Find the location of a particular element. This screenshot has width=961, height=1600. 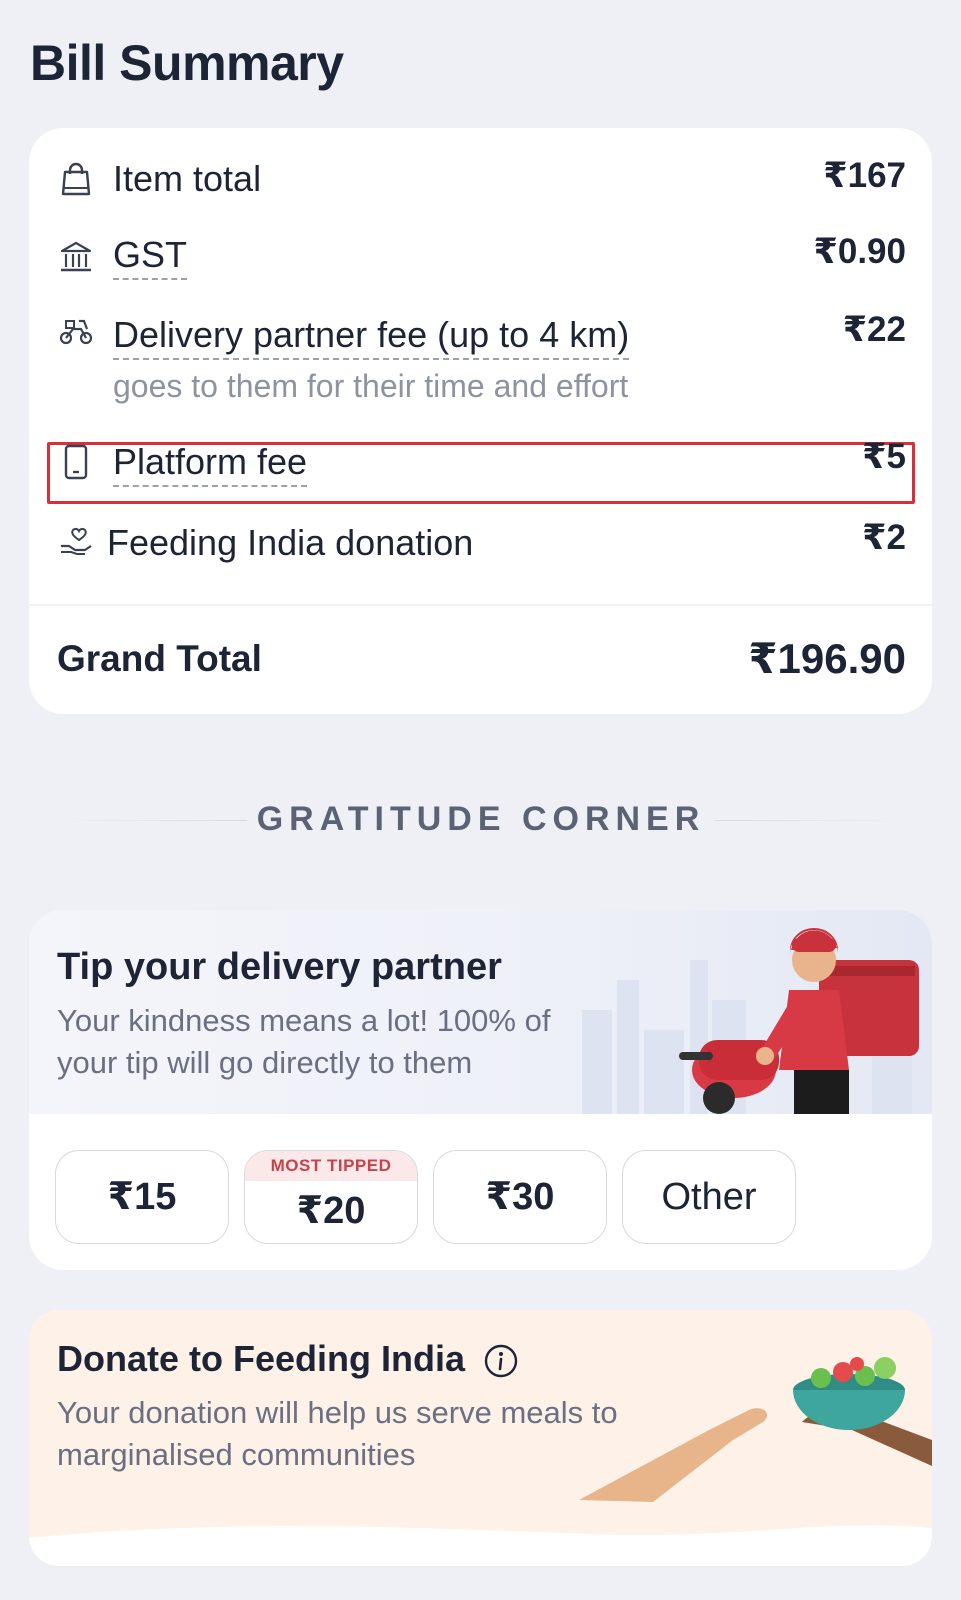

grand-total-value: ₹196.90 is located at coordinates (827, 658).